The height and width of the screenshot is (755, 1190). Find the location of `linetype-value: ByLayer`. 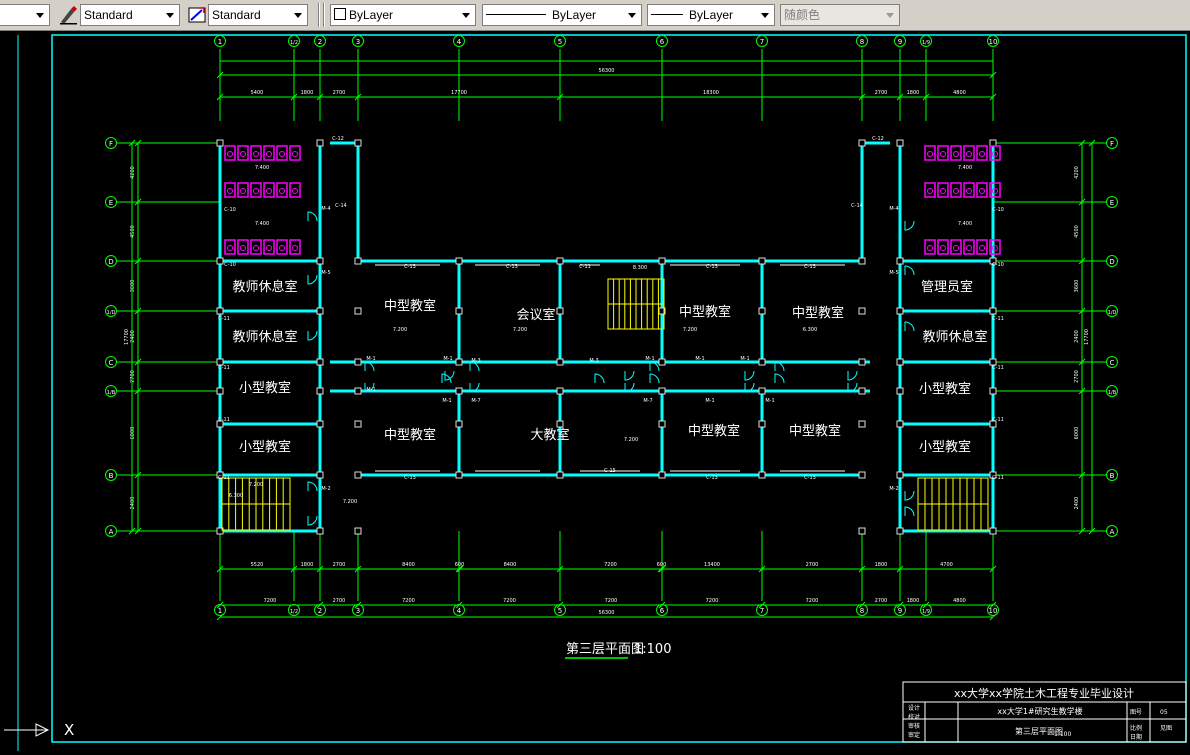

linetype-value: ByLayer is located at coordinates (574, 15).